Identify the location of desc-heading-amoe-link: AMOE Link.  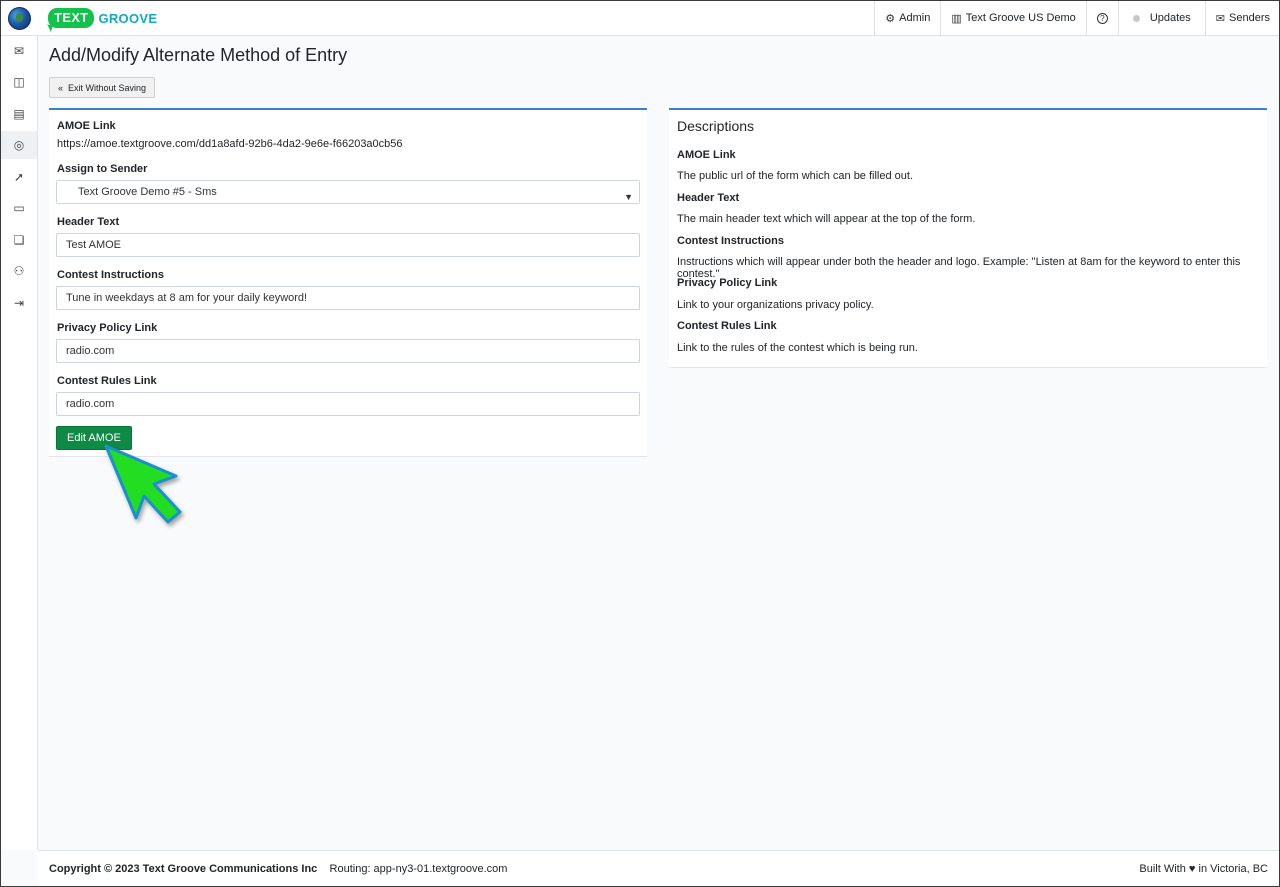
(706, 155).